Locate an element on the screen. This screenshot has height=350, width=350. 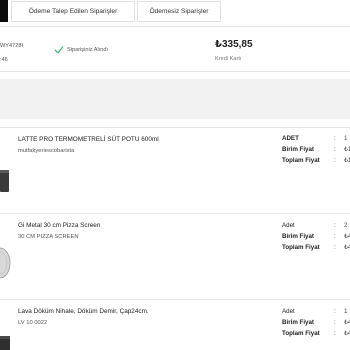
qty-label: ADET is located at coordinates (290, 138).